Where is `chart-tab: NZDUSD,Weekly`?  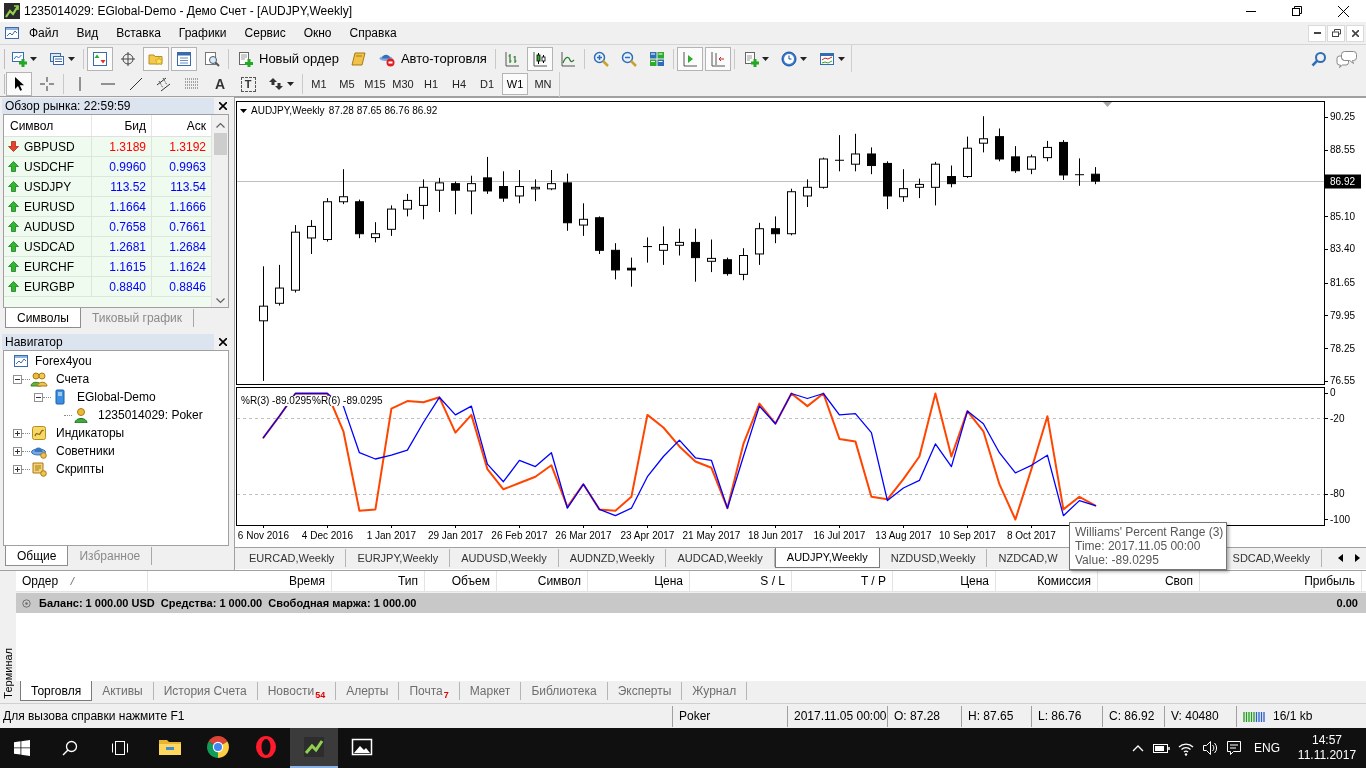 chart-tab: NZDUSD,Weekly is located at coordinates (933, 558).